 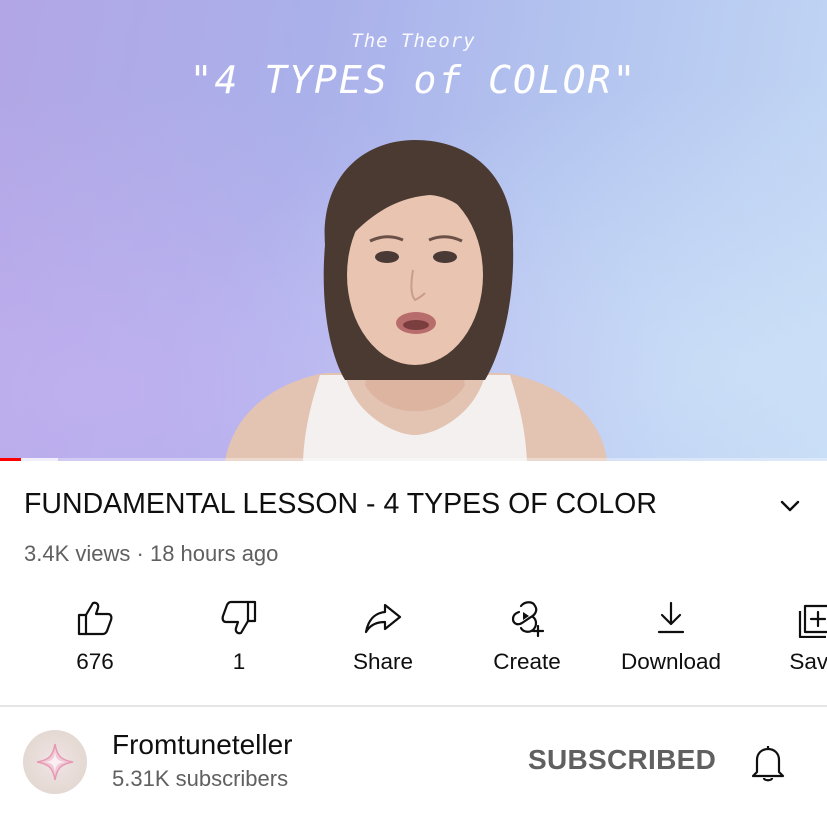 I want to click on progress-played, so click(x=10, y=459).